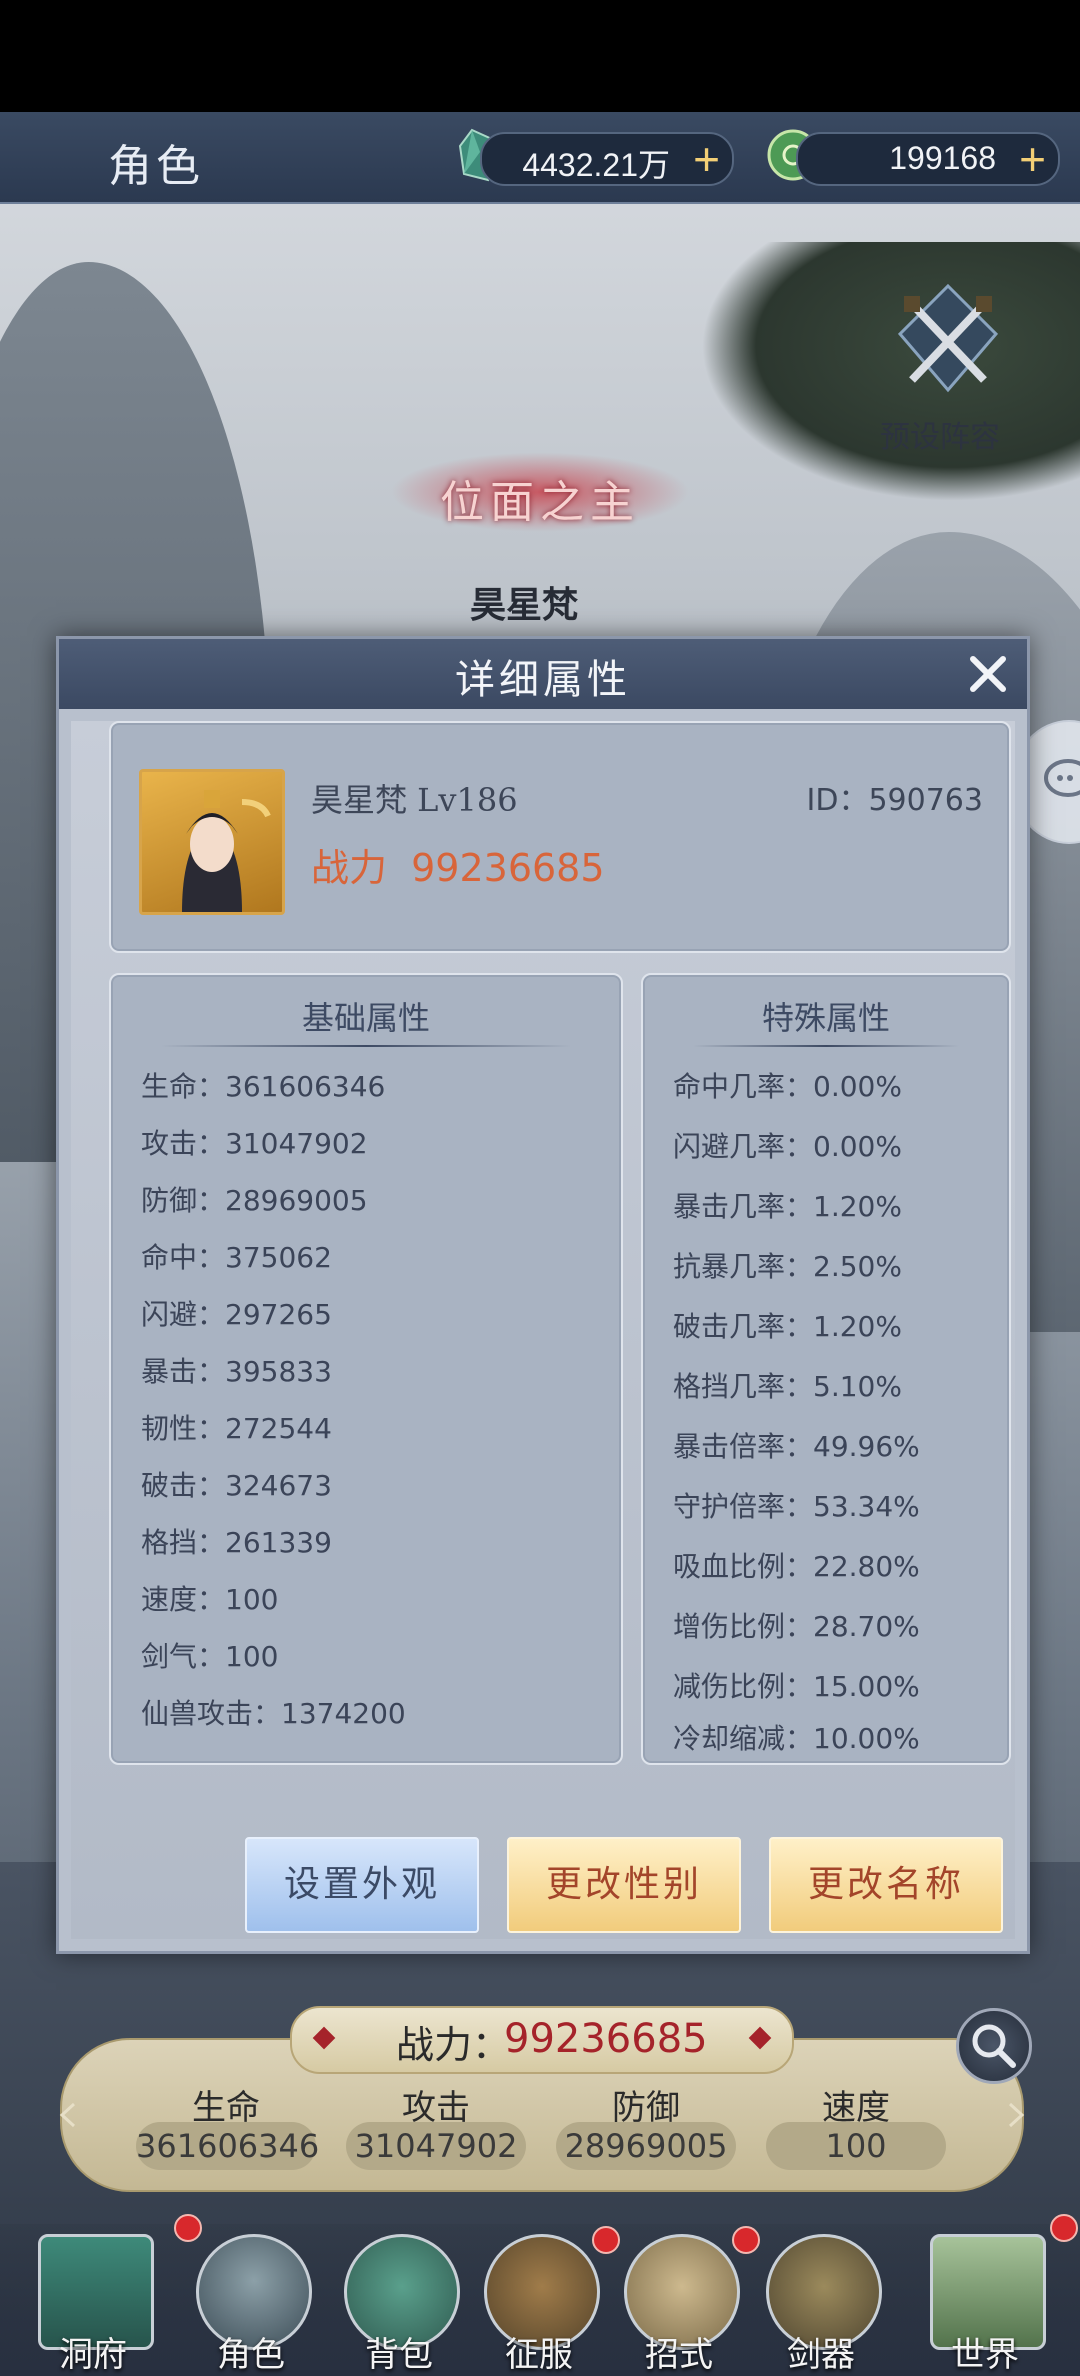  Describe the element at coordinates (796, 1738) in the screenshot. I see `stat-row: 冷却缩减：10.00%` at that location.